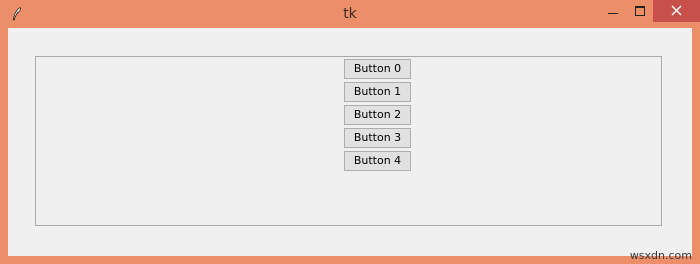  Describe the element at coordinates (377, 115) in the screenshot. I see `button-2: Button 2` at that location.